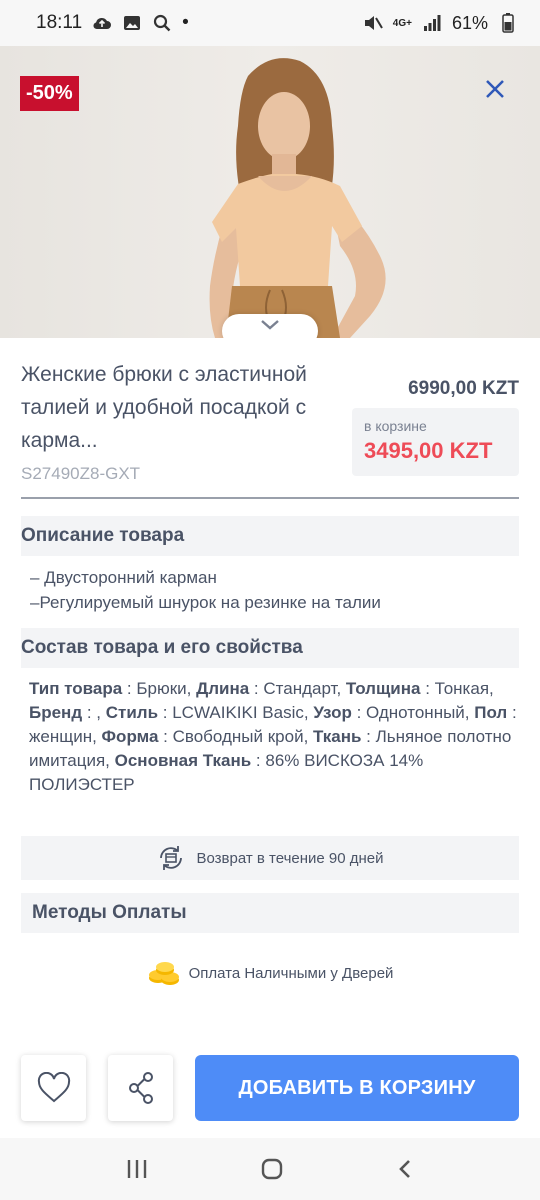  What do you see at coordinates (81, 473) in the screenshot?
I see `product-sku: S27490Z8-GXT` at bounding box center [81, 473].